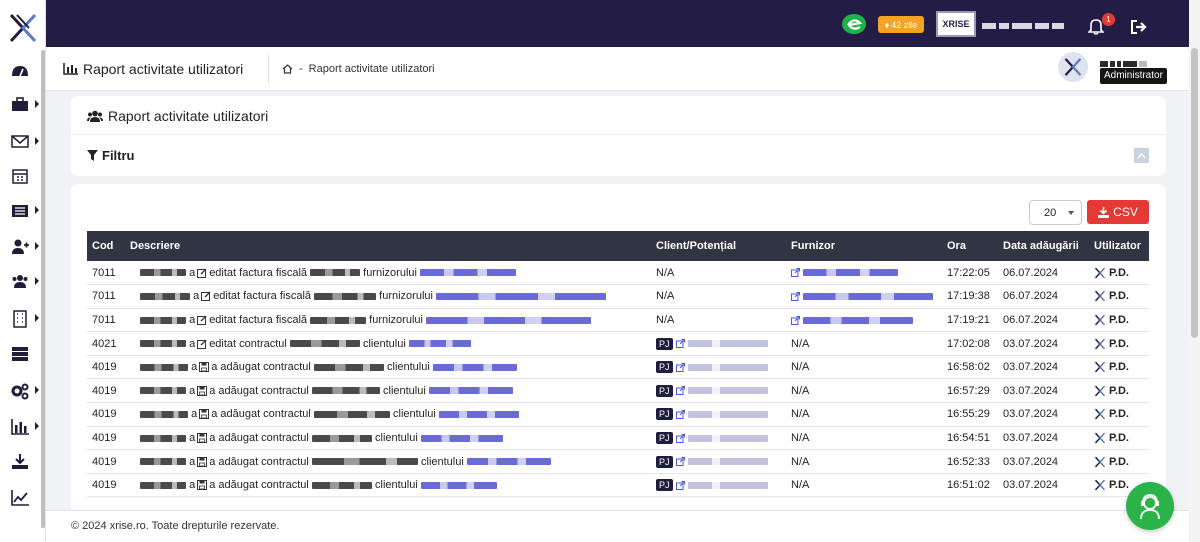 This screenshot has width=1200, height=542. What do you see at coordinates (111, 155) in the screenshot?
I see `filter-toggle: Filtru` at bounding box center [111, 155].